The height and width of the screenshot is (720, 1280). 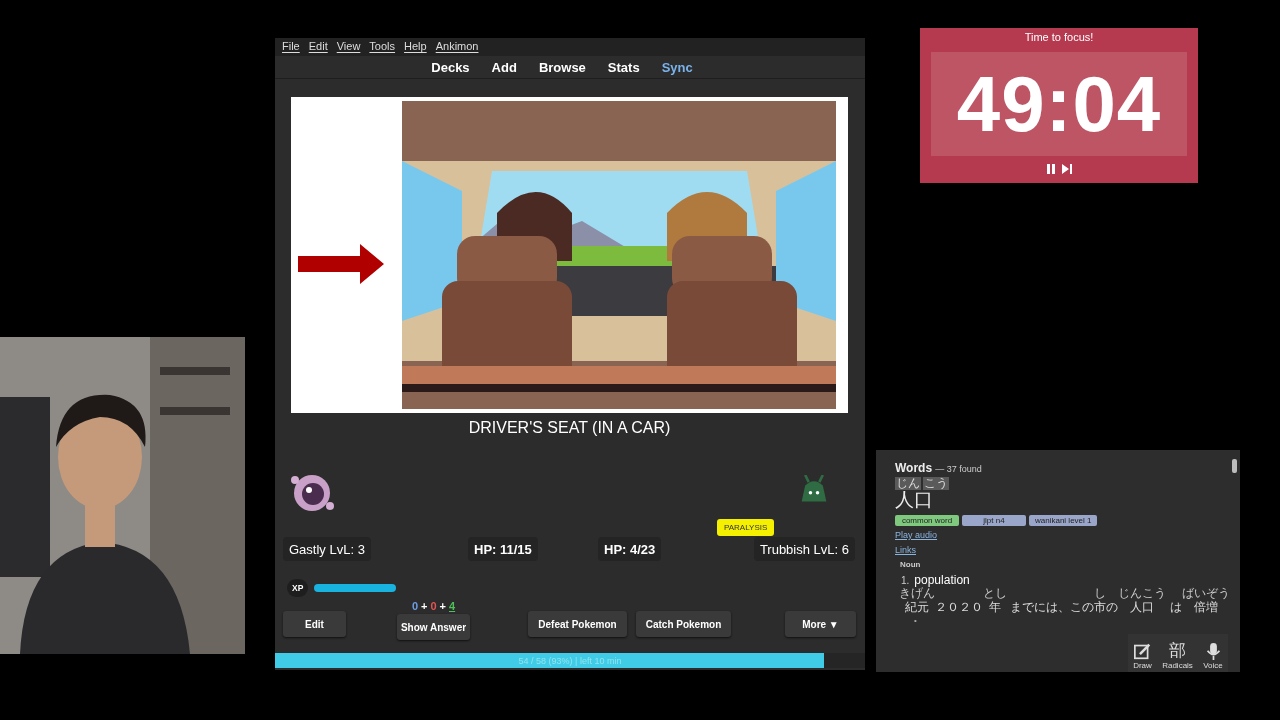 I want to click on progress-text: 54 / 58 (93%) | left 10 min, so click(x=570, y=660).